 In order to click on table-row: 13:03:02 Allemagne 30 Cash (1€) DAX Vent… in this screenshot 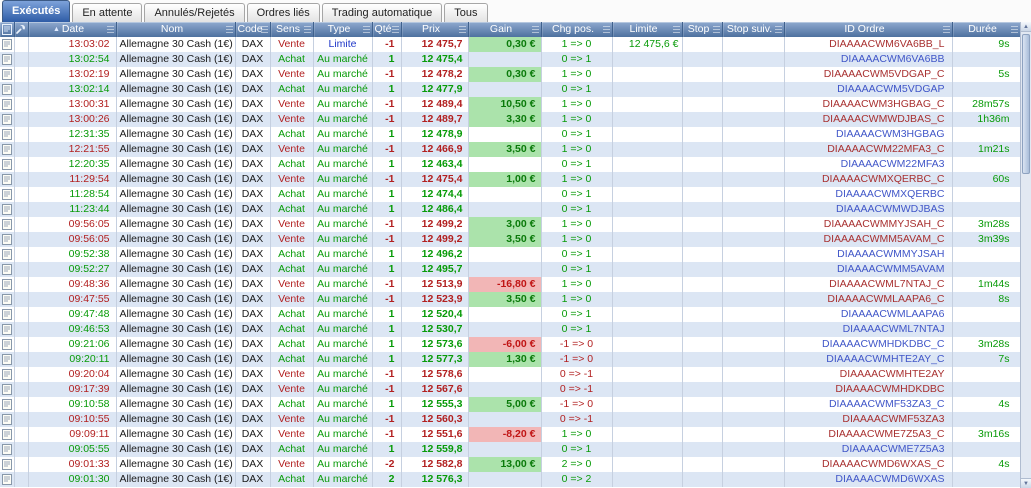, I will do `click(510, 44)`.